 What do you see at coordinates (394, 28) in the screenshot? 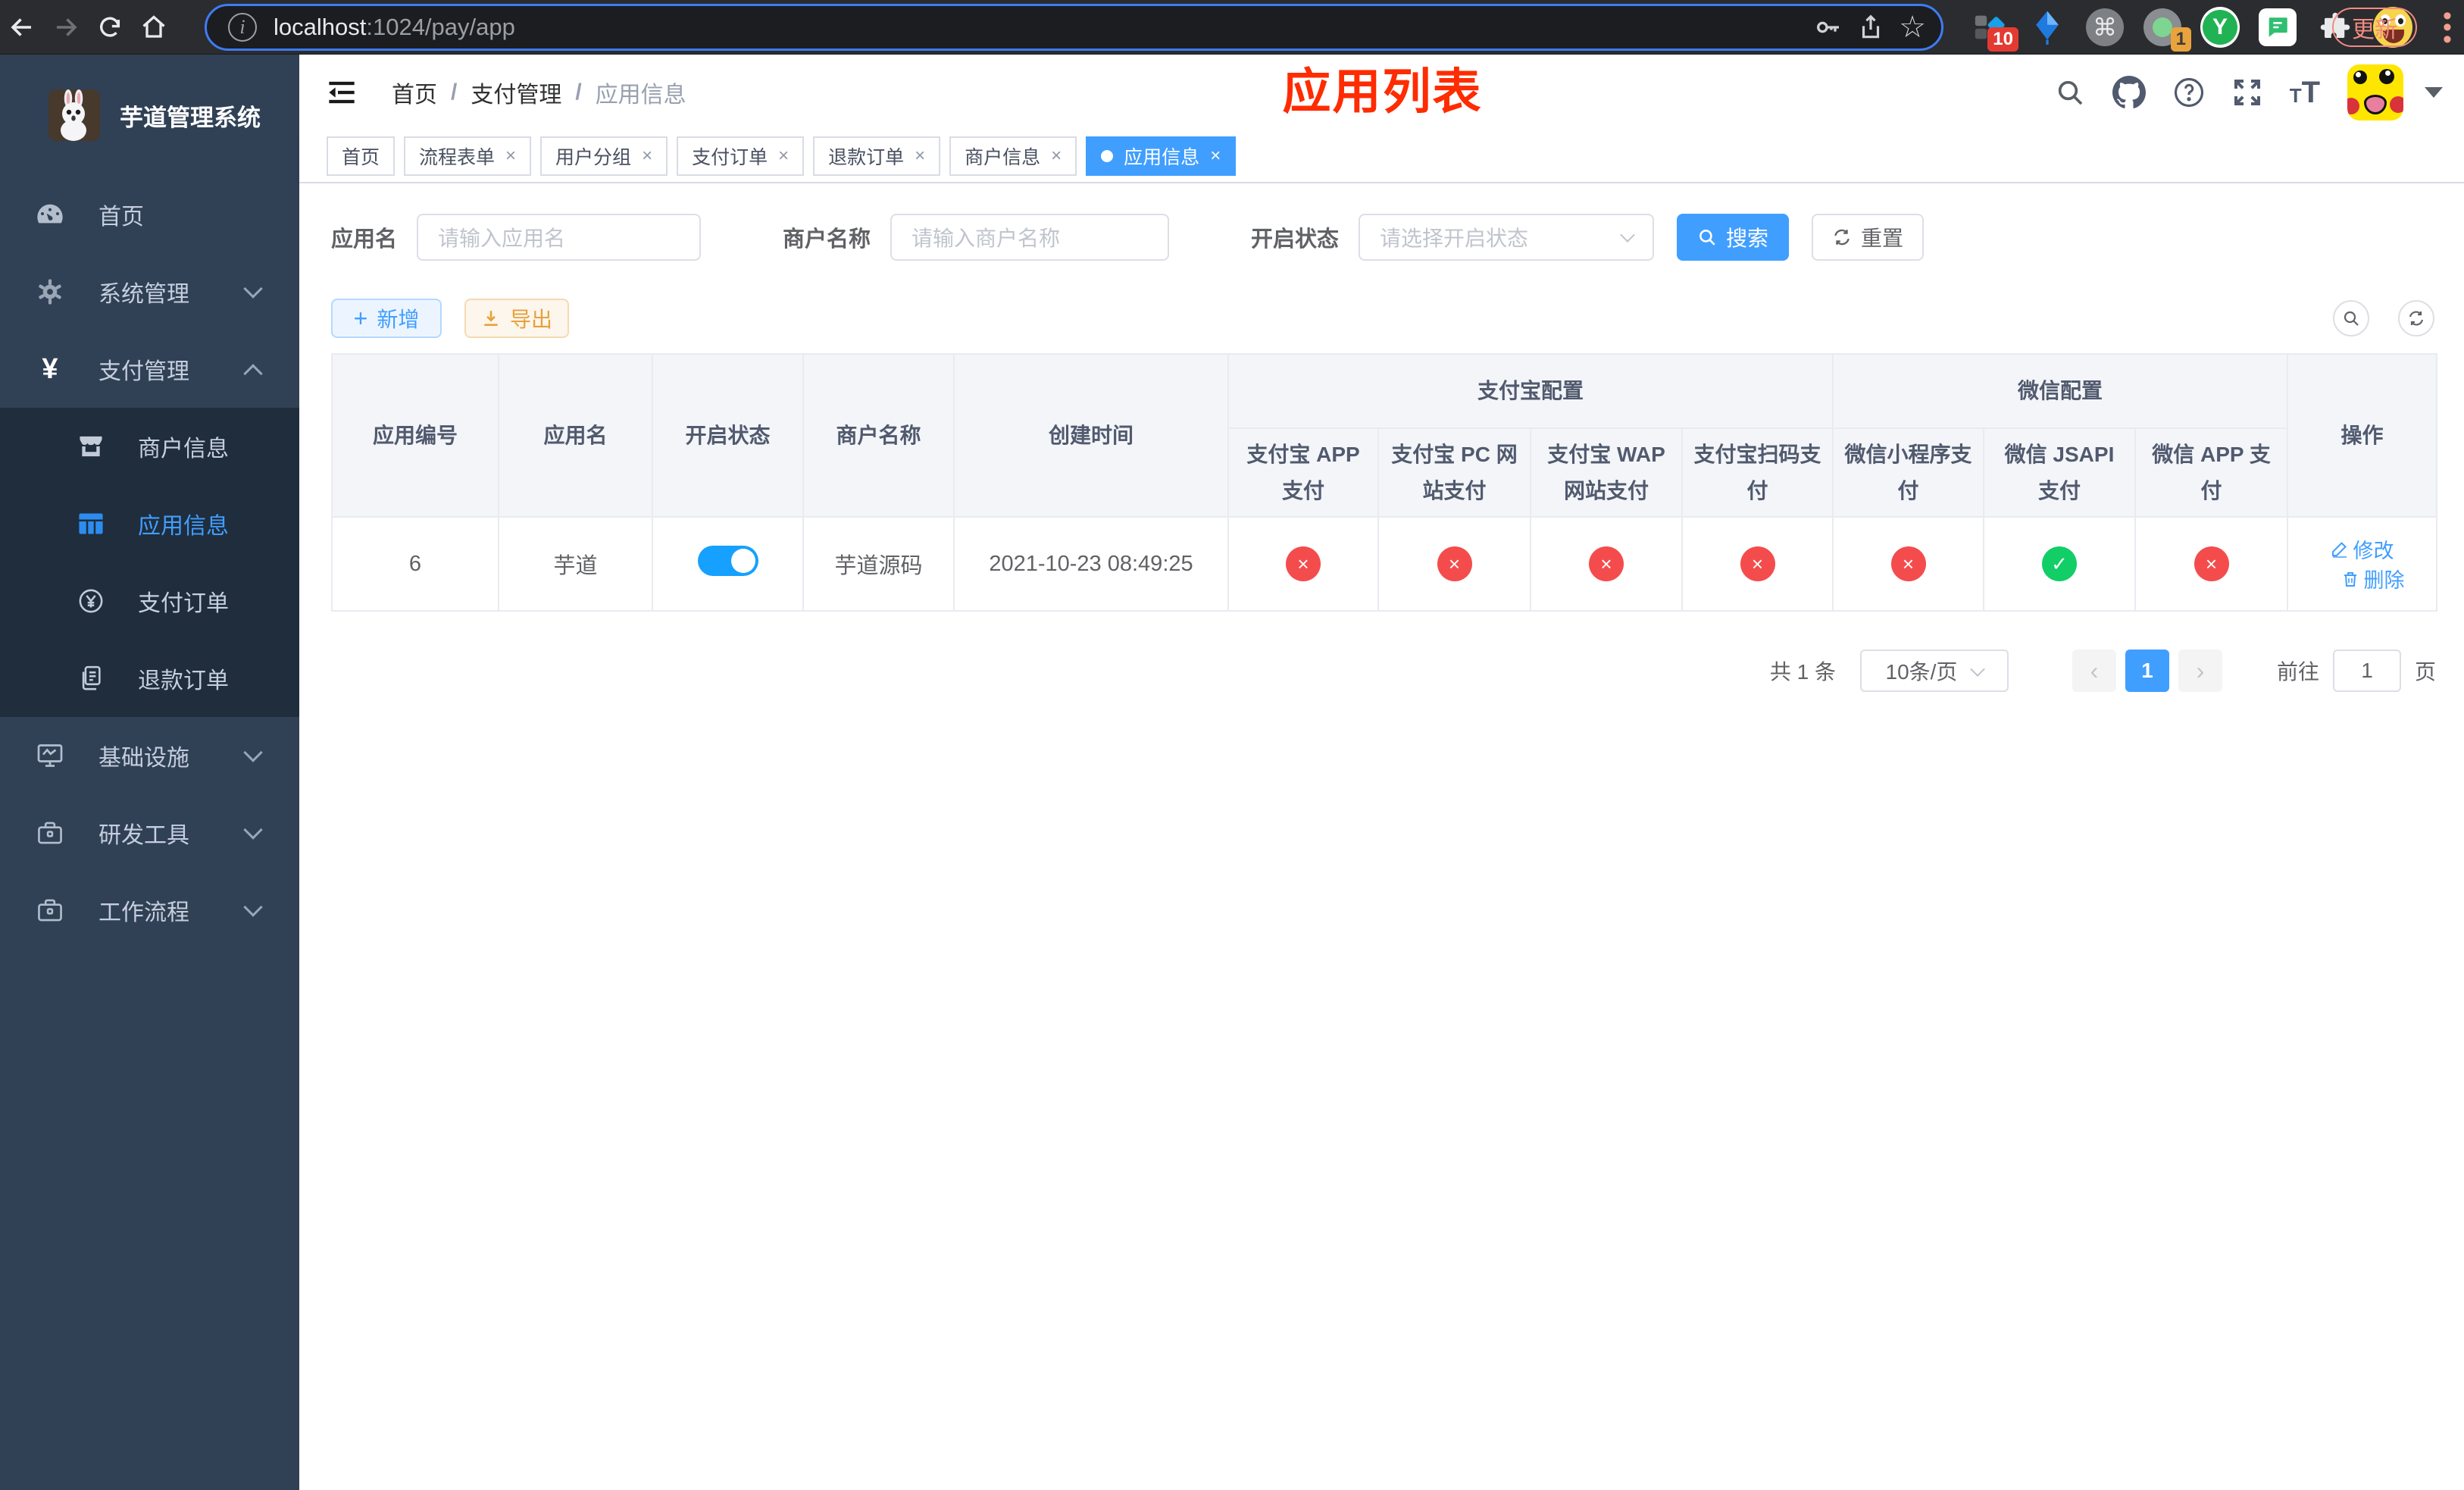
I see `url-text: localhost:1024/pay/app` at bounding box center [394, 28].